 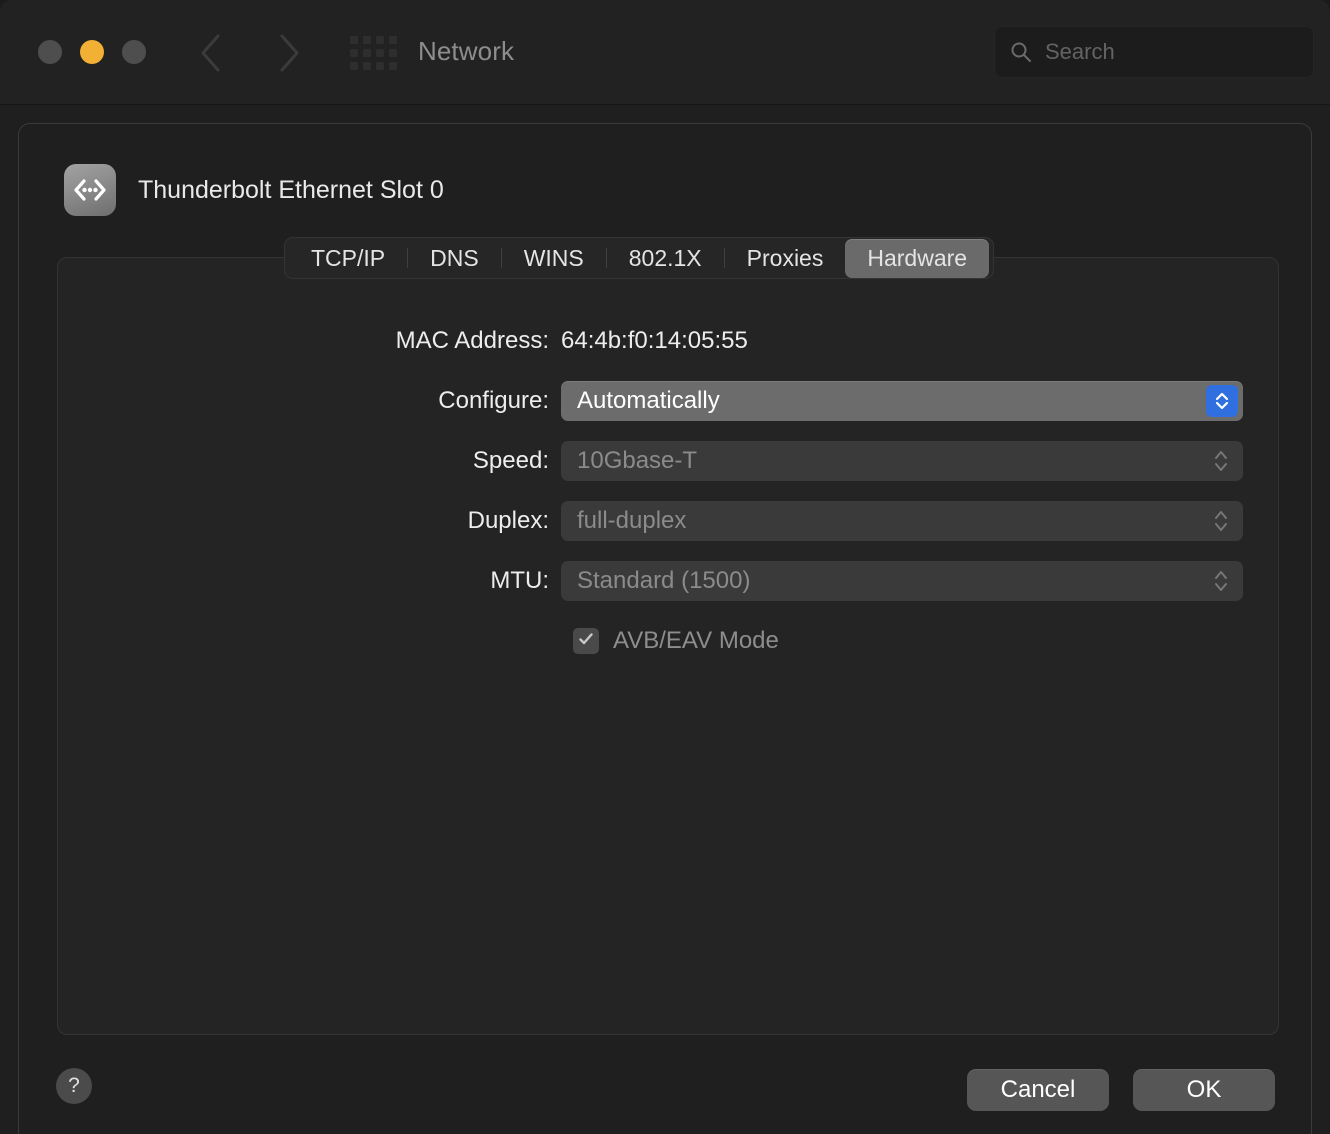 I want to click on avb-mode-label: AVB/EAV Mode, so click(x=696, y=640).